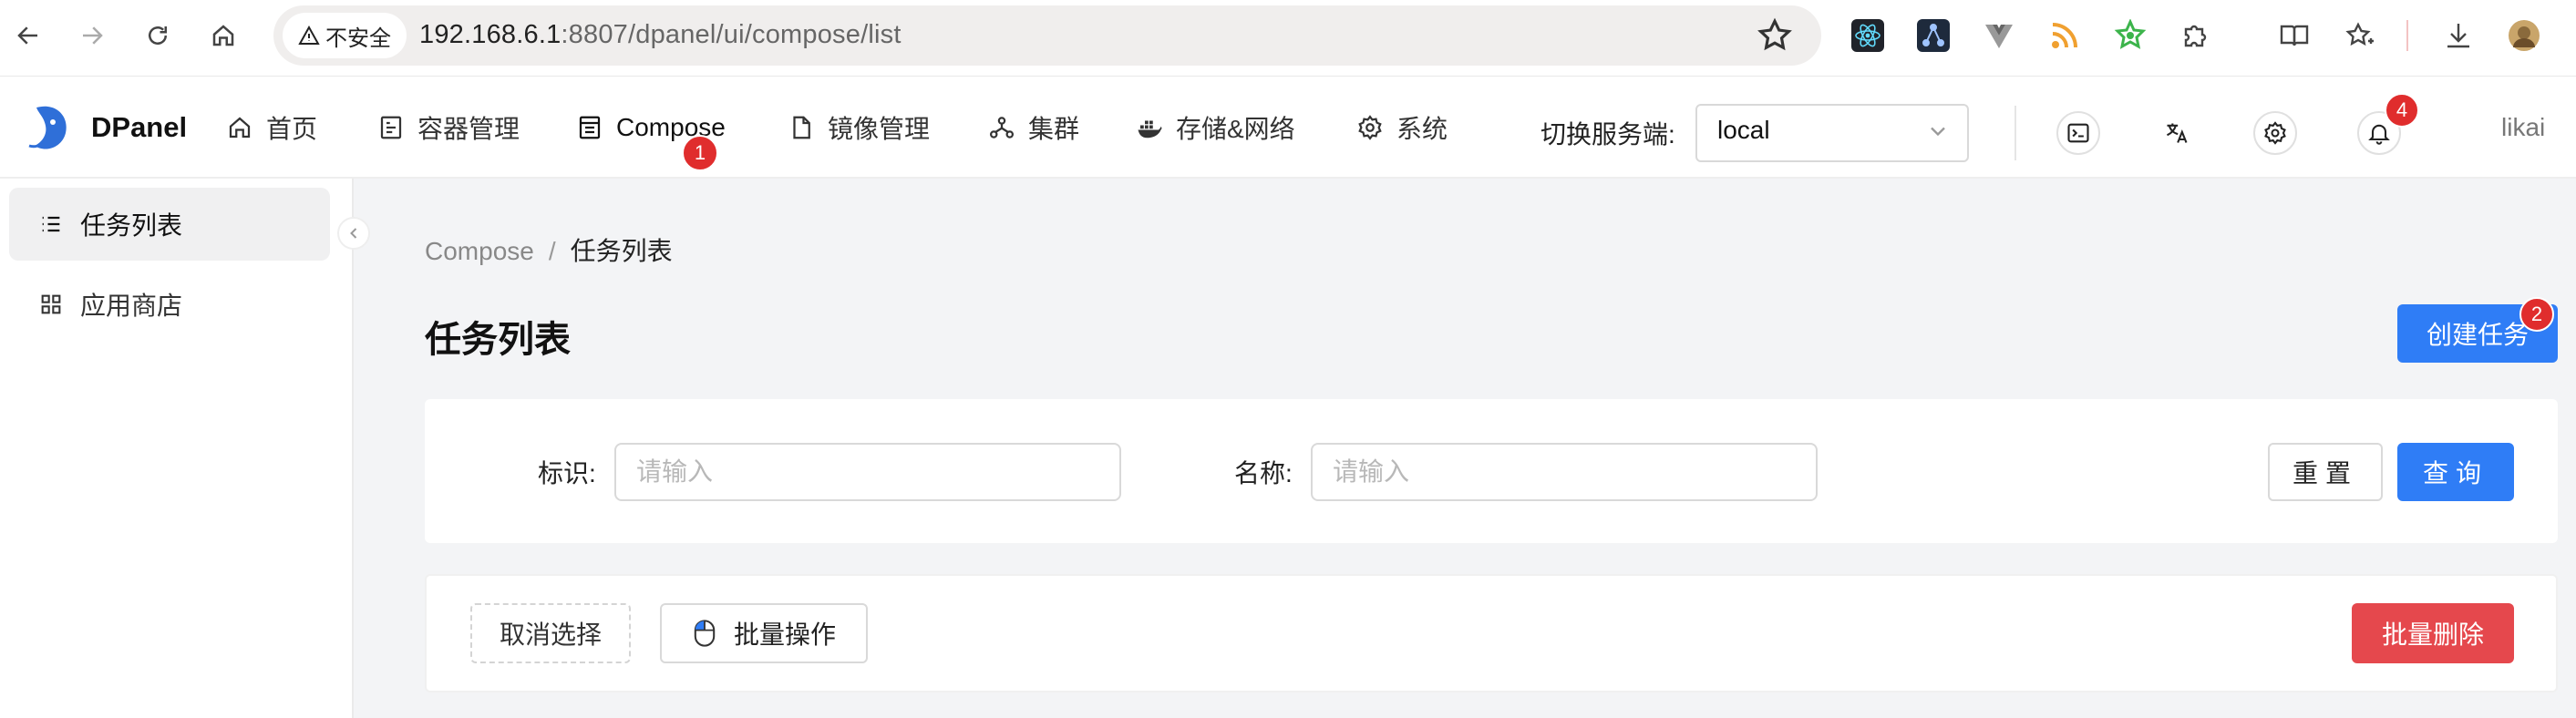 The image size is (2576, 718). I want to click on mouse-icon, so click(705, 633).